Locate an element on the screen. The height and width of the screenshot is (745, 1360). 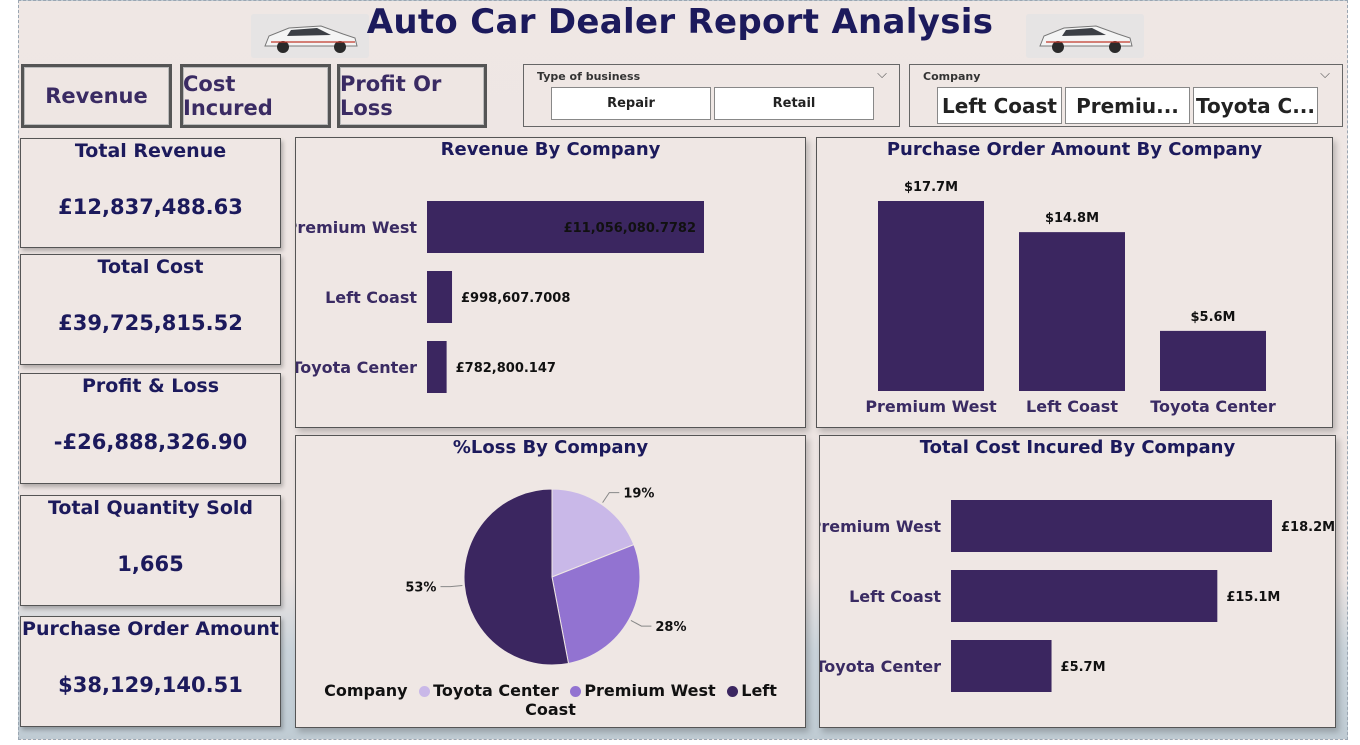
slicer-option-repair: Repair is located at coordinates (631, 103).